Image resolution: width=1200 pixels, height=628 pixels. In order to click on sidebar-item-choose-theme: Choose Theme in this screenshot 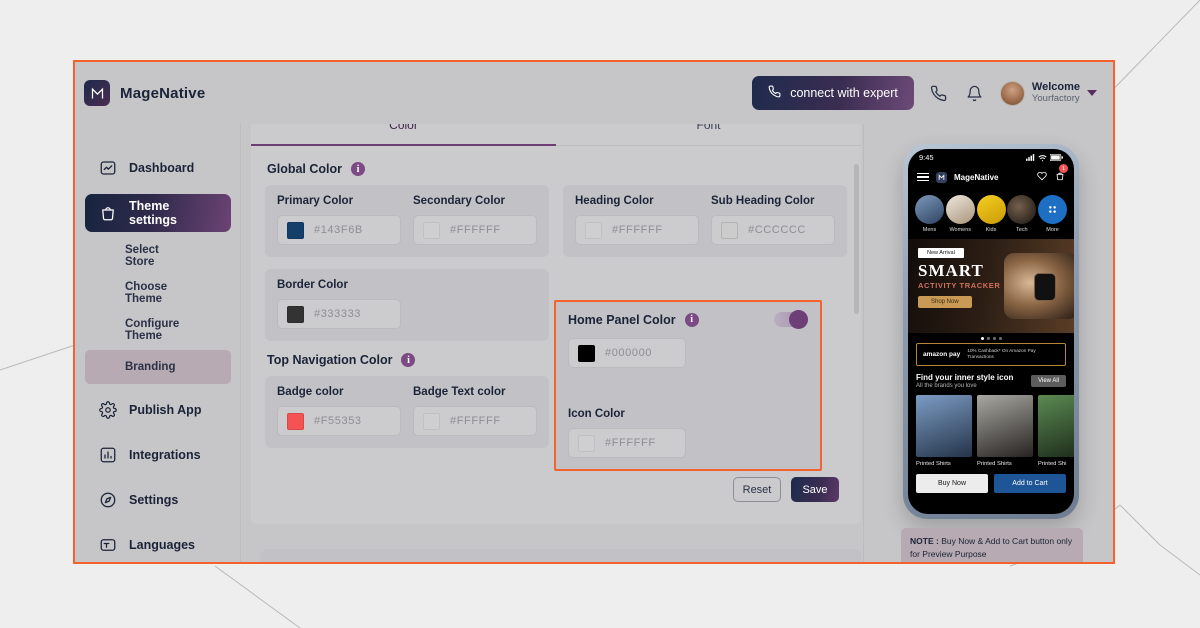, I will do `click(158, 293)`.